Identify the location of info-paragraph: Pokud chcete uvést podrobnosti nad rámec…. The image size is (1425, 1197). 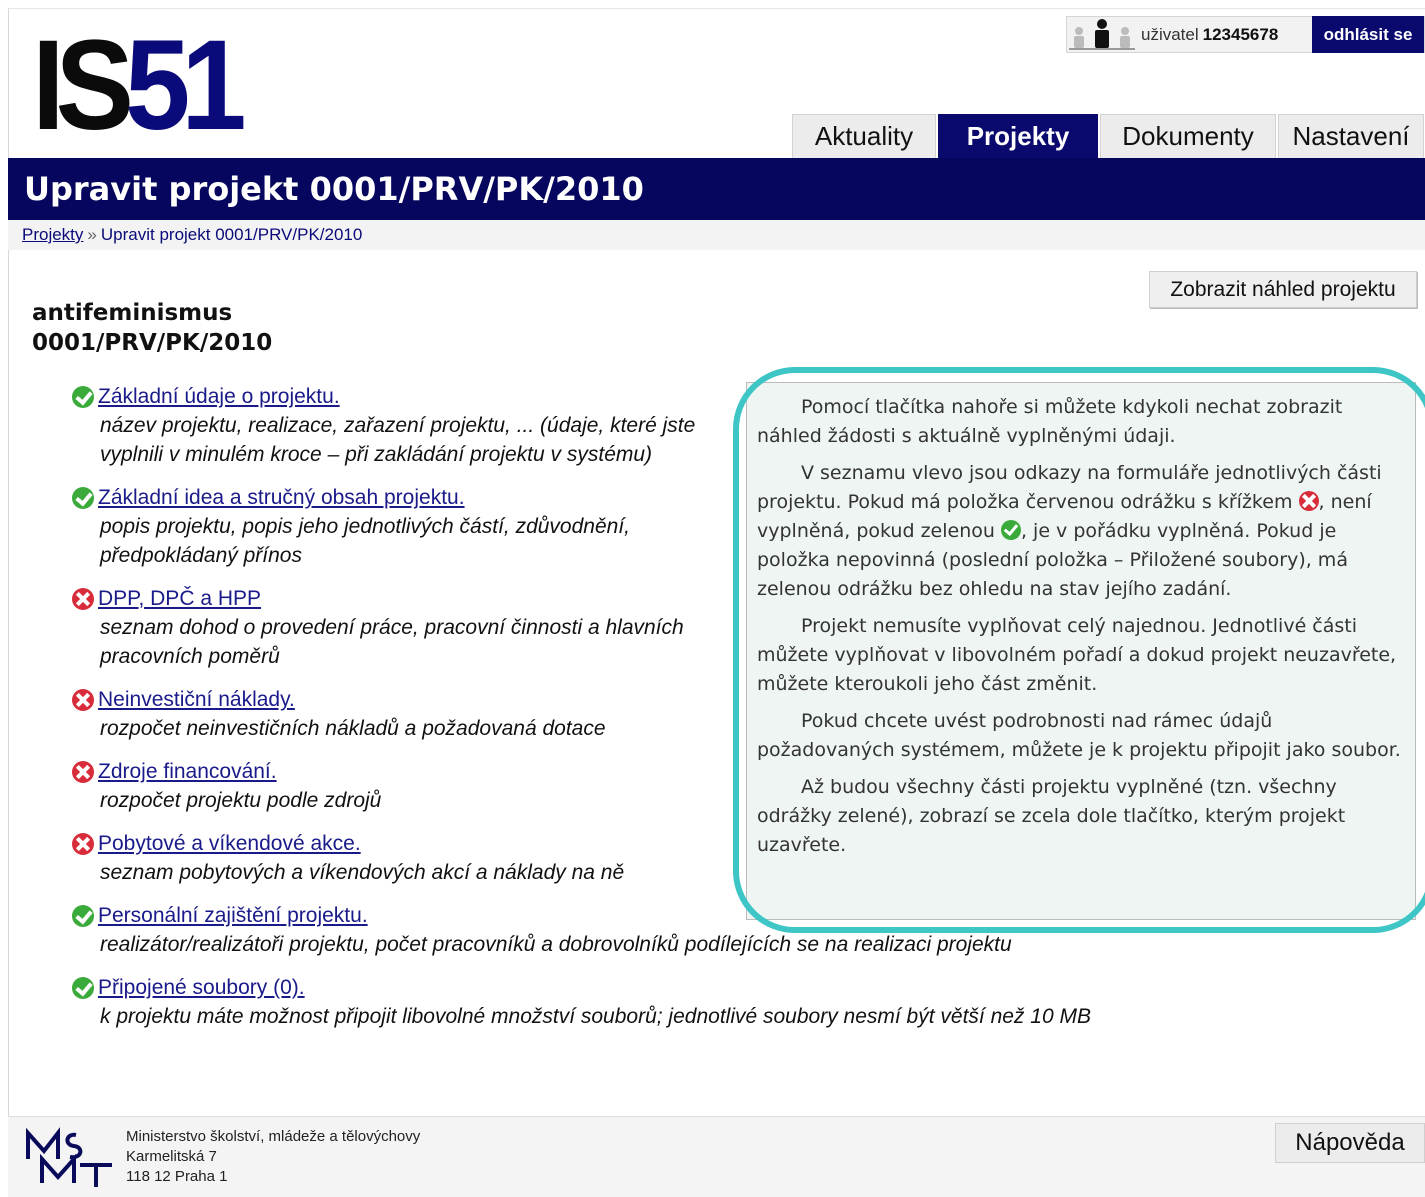
(1079, 735).